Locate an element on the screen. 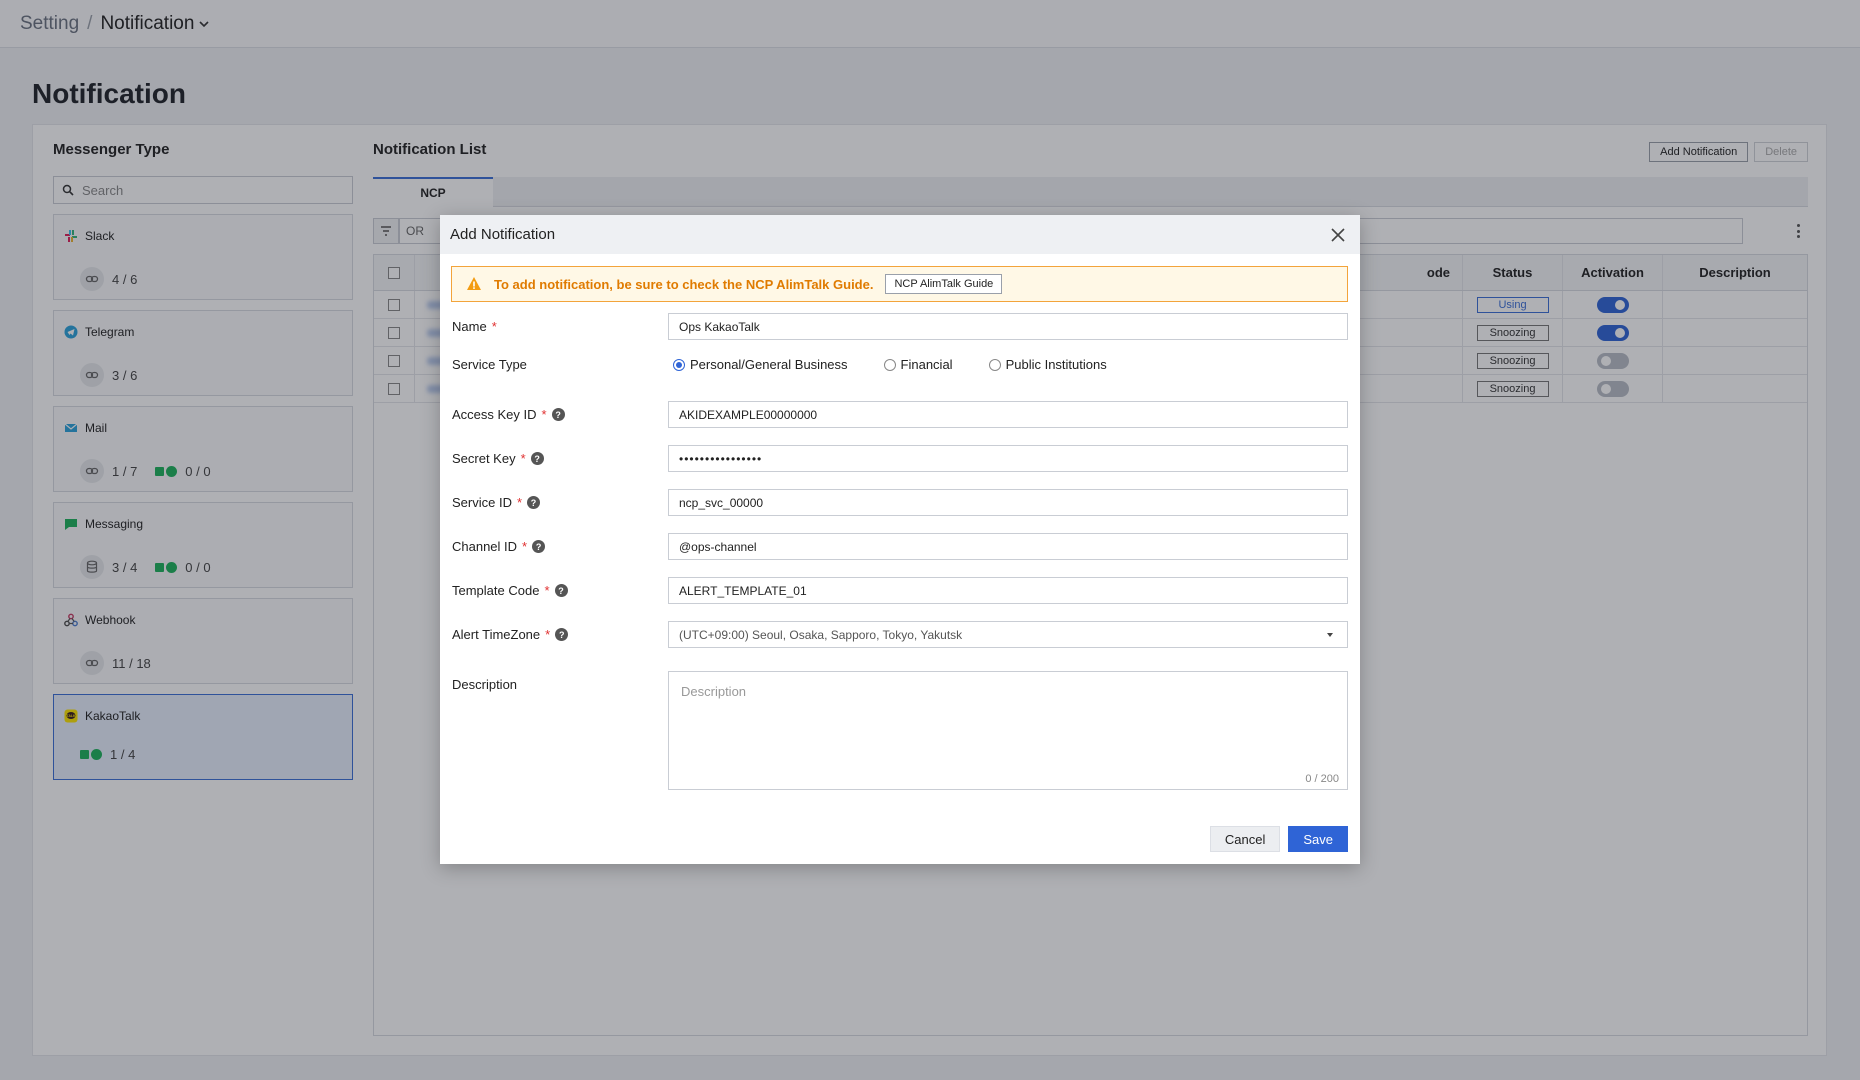  character-counter: 0 / 200 is located at coordinates (1322, 779).